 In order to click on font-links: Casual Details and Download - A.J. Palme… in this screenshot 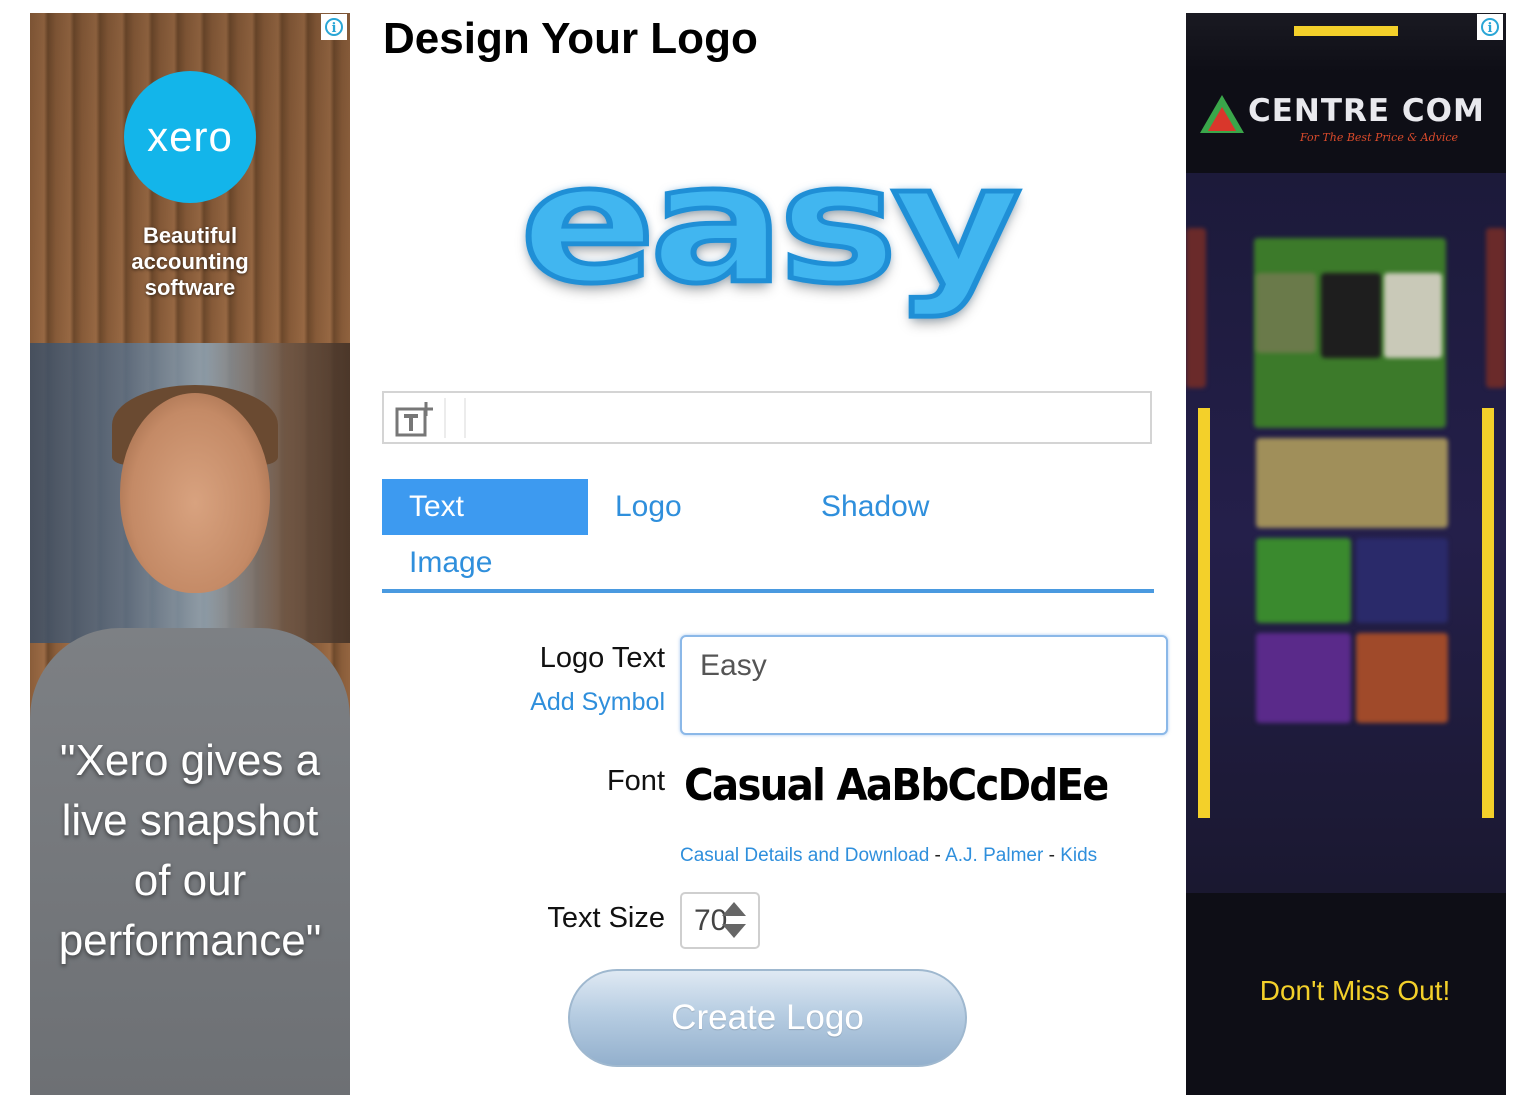, I will do `click(888, 856)`.